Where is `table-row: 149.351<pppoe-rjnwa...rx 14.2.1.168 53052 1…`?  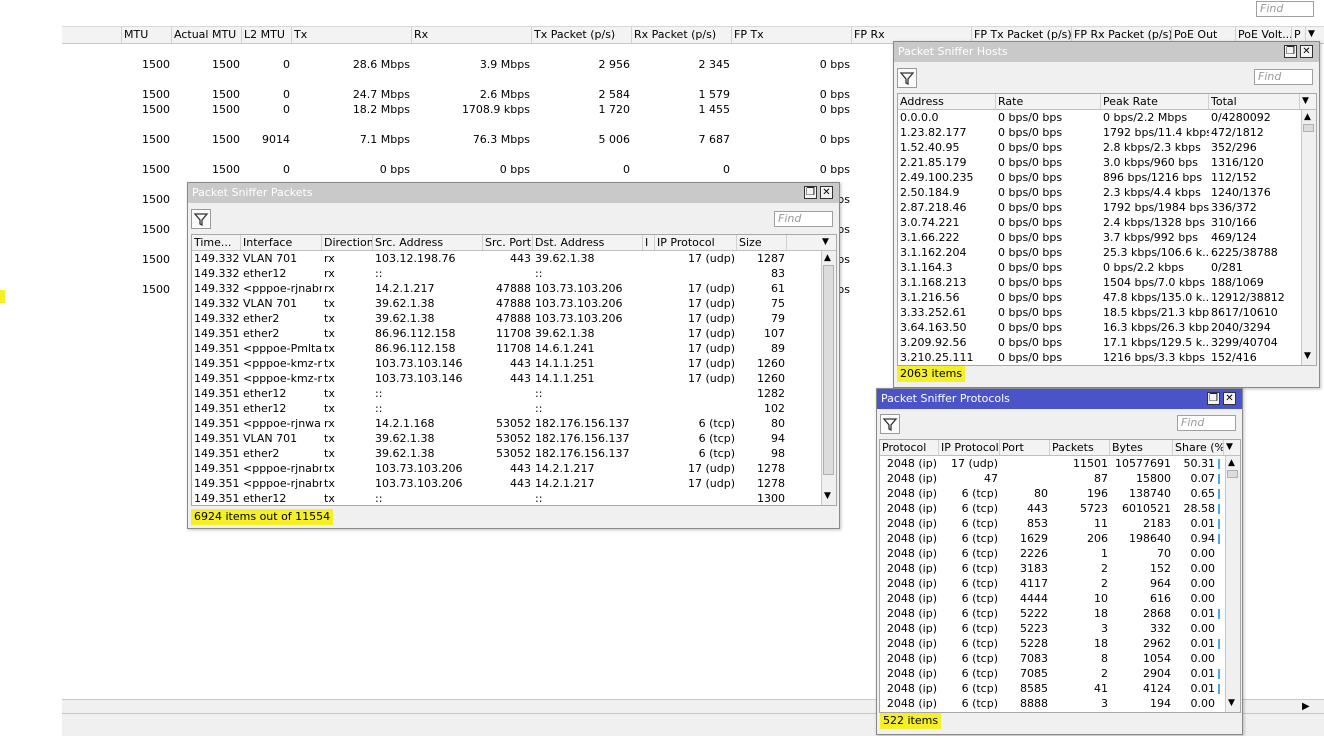
table-row: 149.351<pppoe-rjnwa...rx 14.2.1.168 53052 1… is located at coordinates (506, 423).